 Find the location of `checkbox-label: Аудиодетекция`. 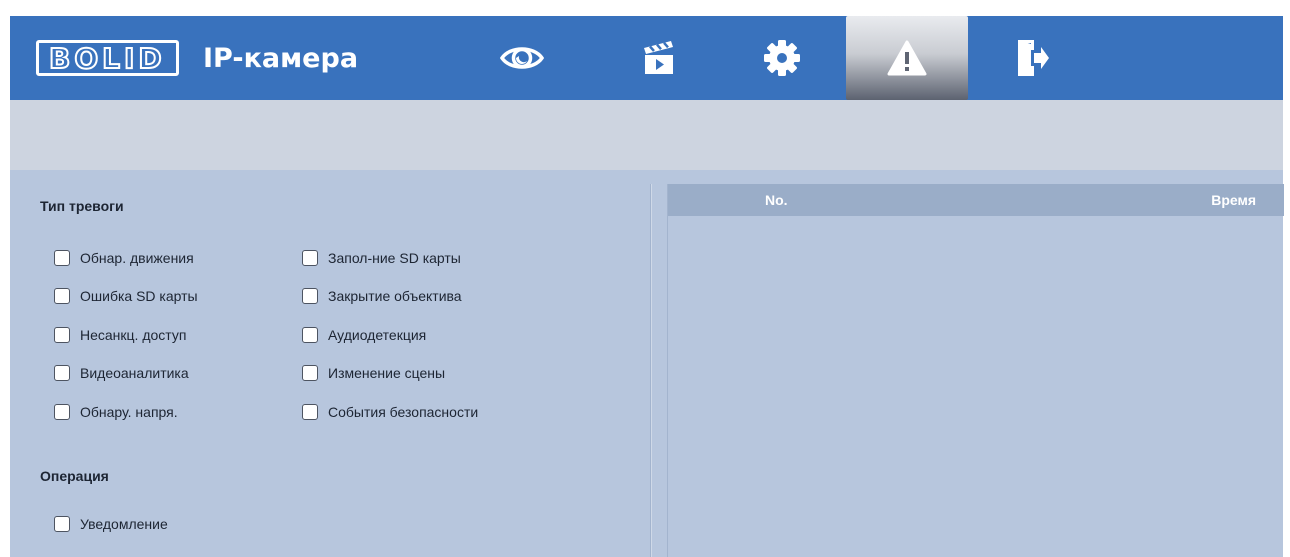

checkbox-label: Аудиодетекция is located at coordinates (377, 335).